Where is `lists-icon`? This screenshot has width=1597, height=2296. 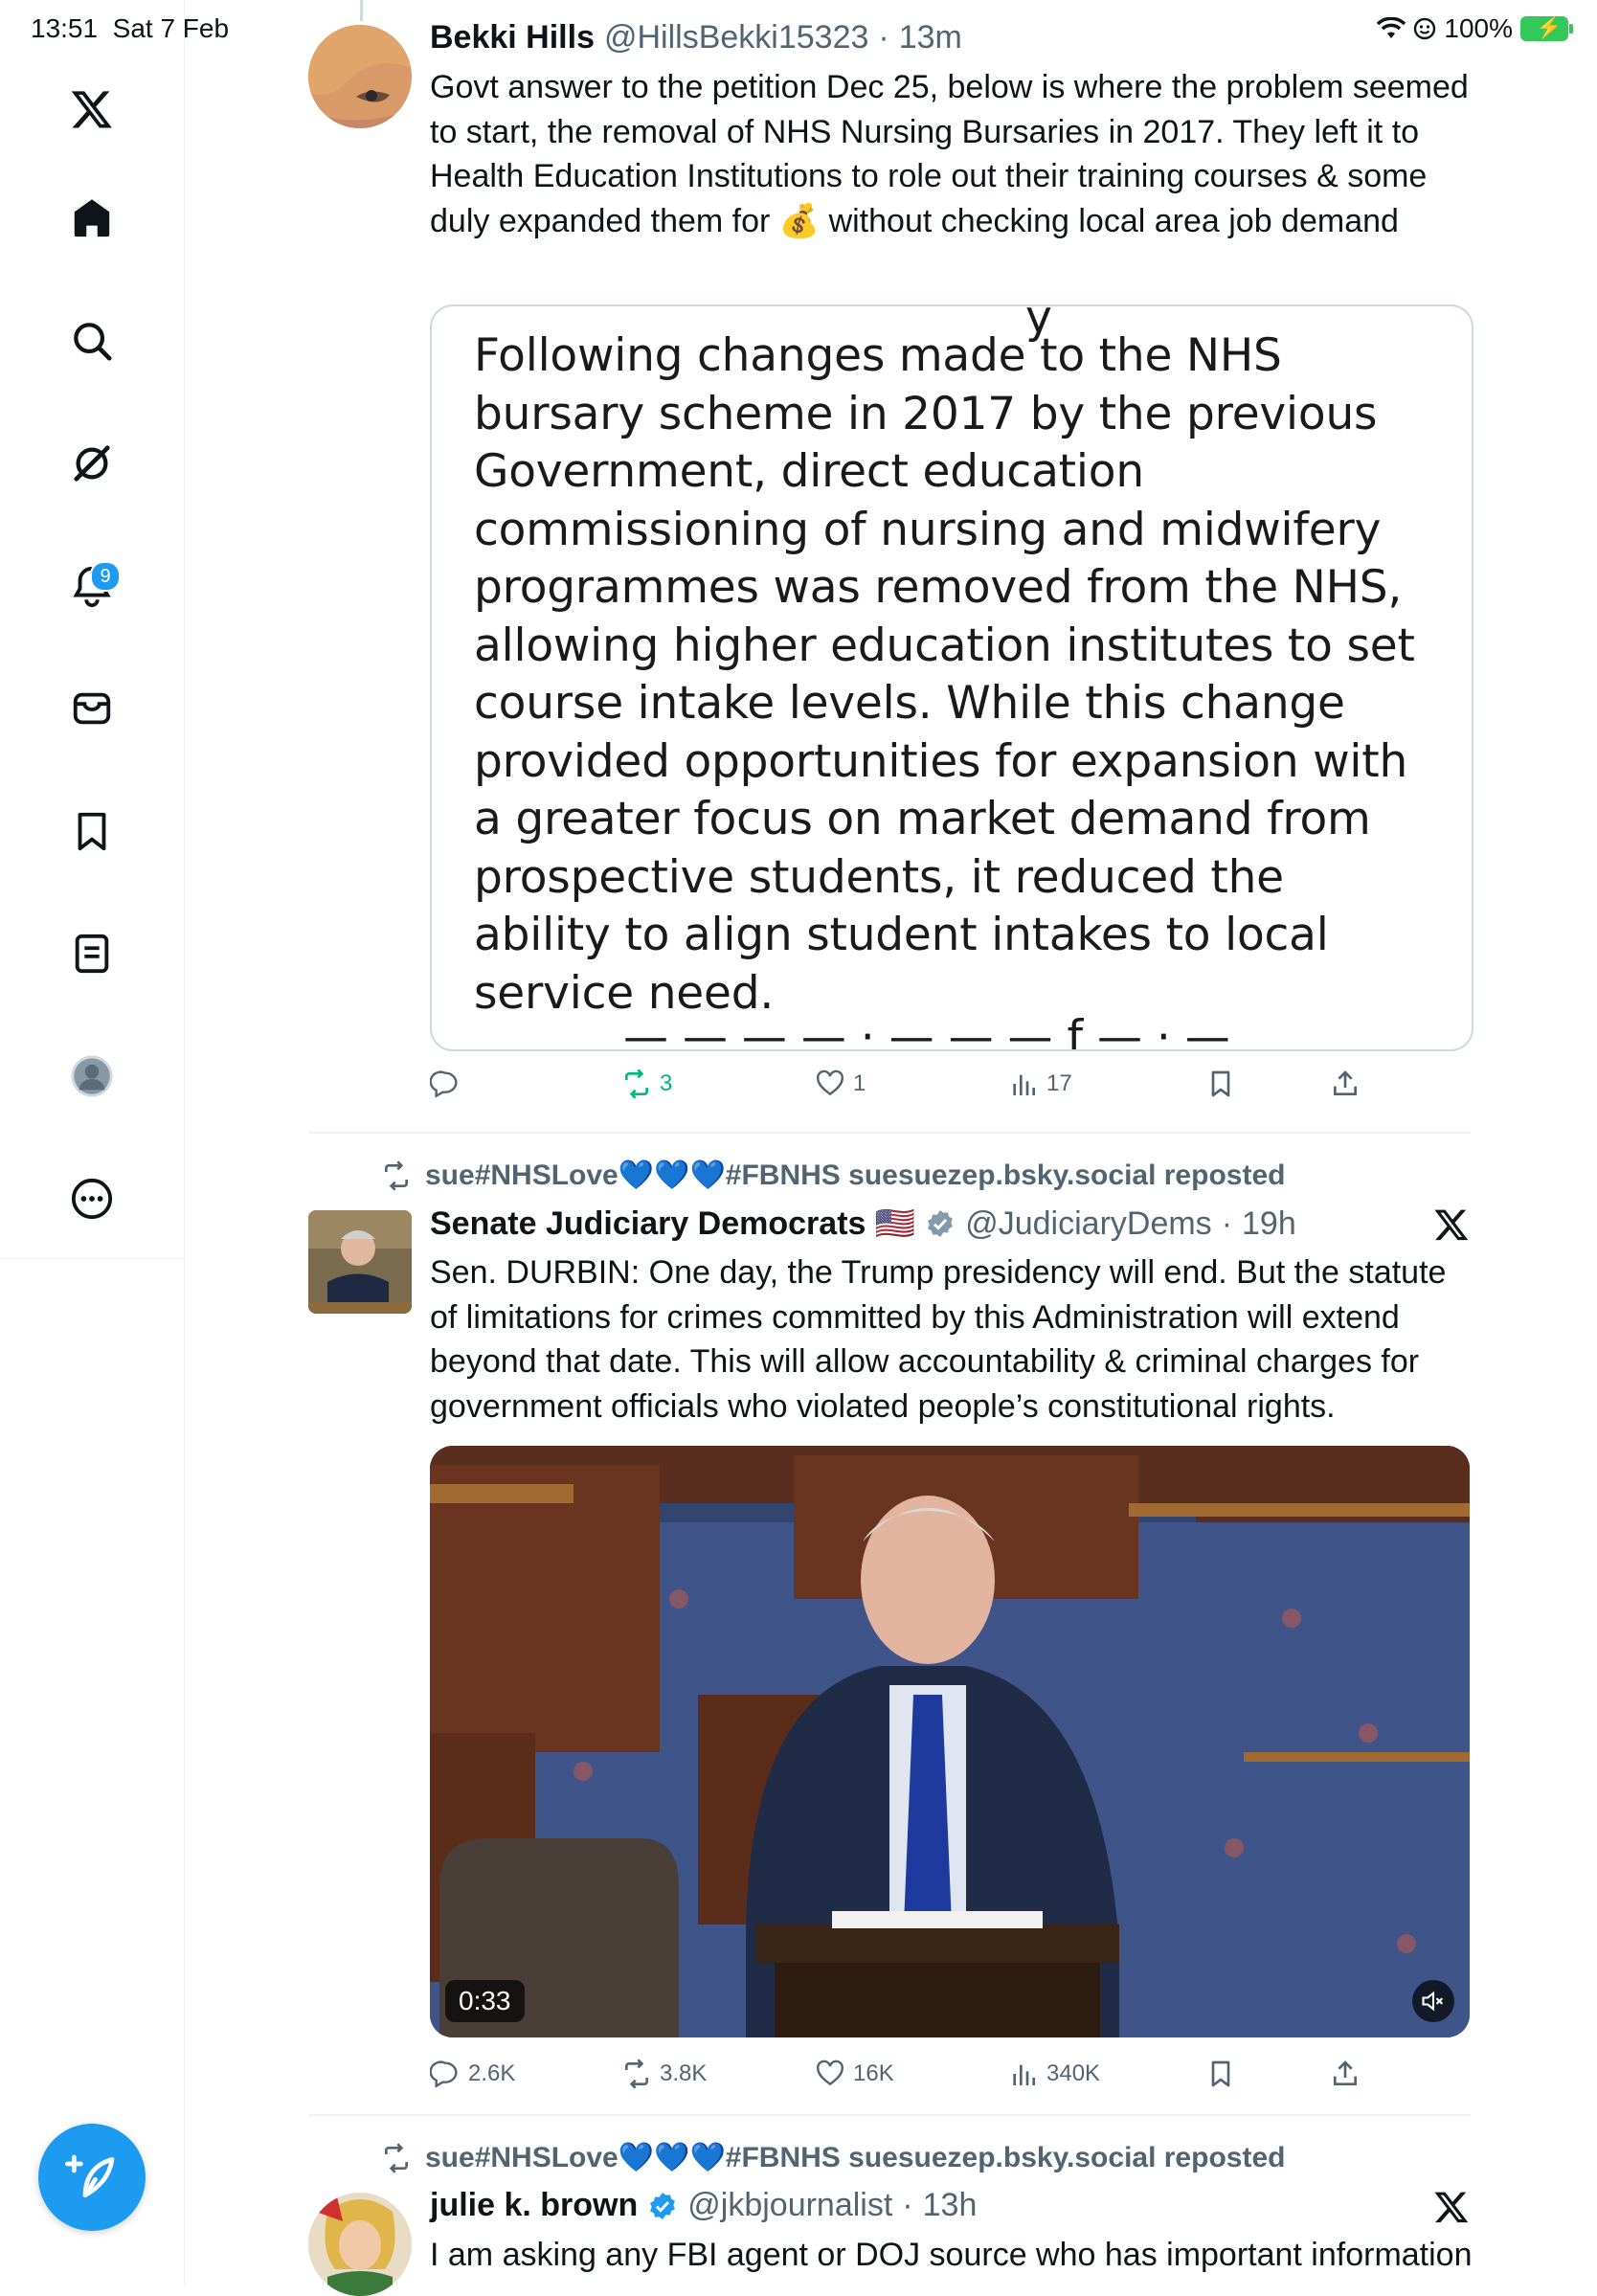 lists-icon is located at coordinates (91, 953).